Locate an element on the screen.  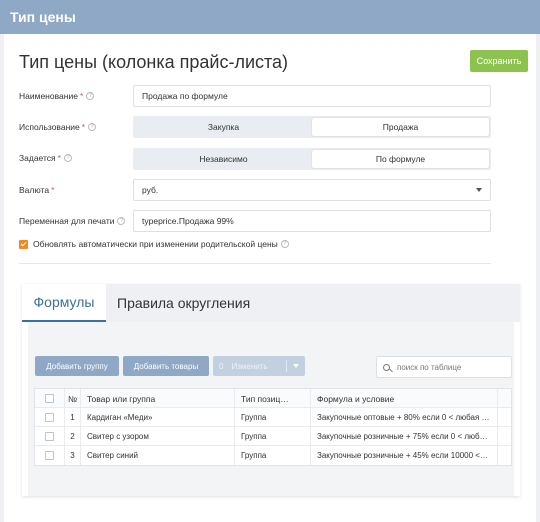
name-input: Продажа по формуле is located at coordinates (312, 96).